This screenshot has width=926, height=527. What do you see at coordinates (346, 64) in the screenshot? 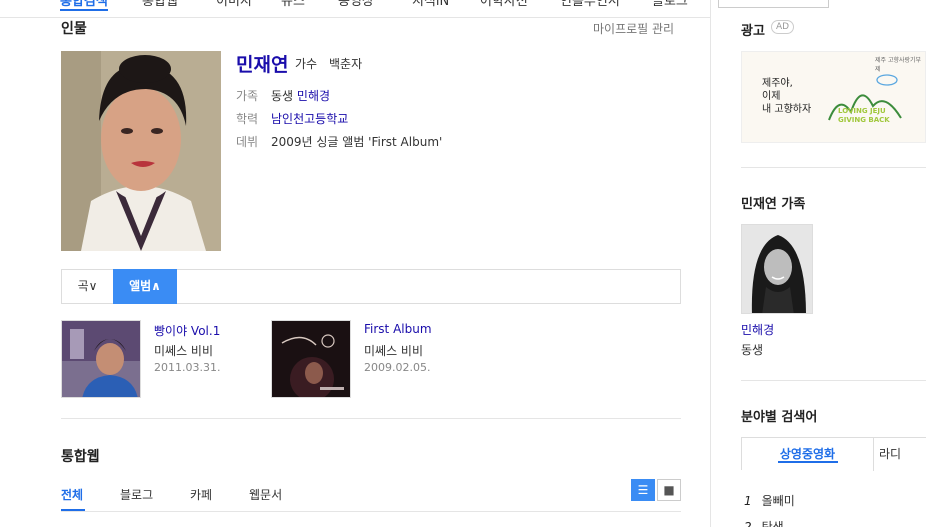
I see `person-alias: 백춘자` at bounding box center [346, 64].